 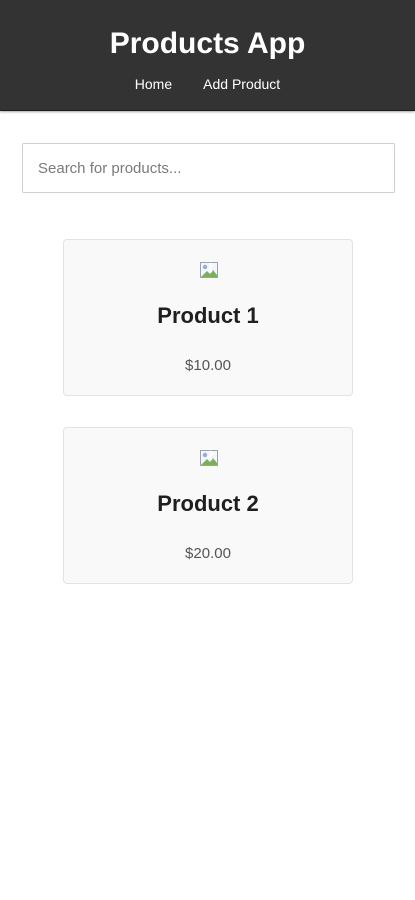 I want to click on product-price: $10.00, so click(x=208, y=365).